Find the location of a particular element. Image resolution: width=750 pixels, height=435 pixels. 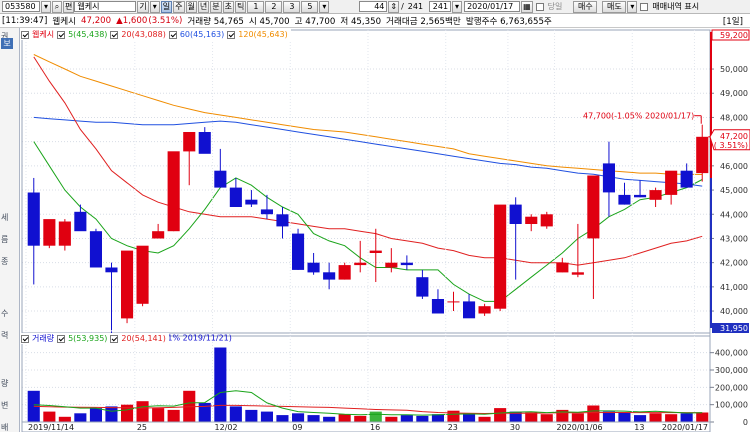

price-tick-label: 44,000 is located at coordinates (734, 214).